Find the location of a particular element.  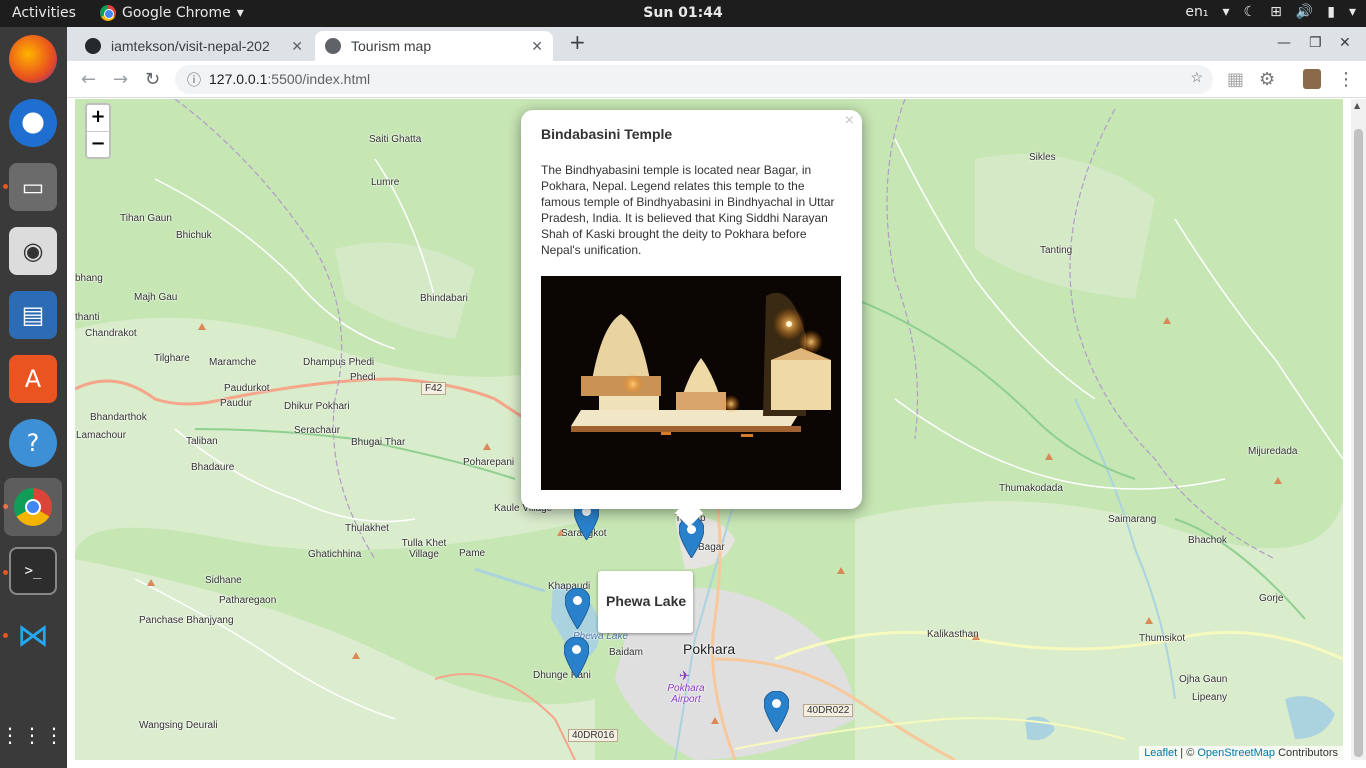

place-label: Ghatichhina is located at coordinates (335, 554).